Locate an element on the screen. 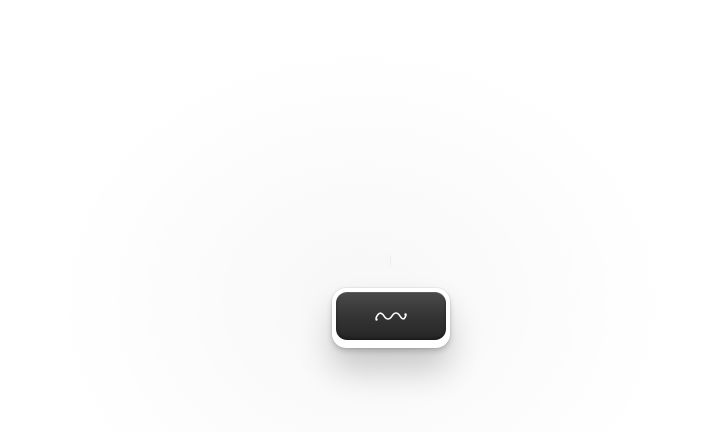  wave-button is located at coordinates (391, 316).